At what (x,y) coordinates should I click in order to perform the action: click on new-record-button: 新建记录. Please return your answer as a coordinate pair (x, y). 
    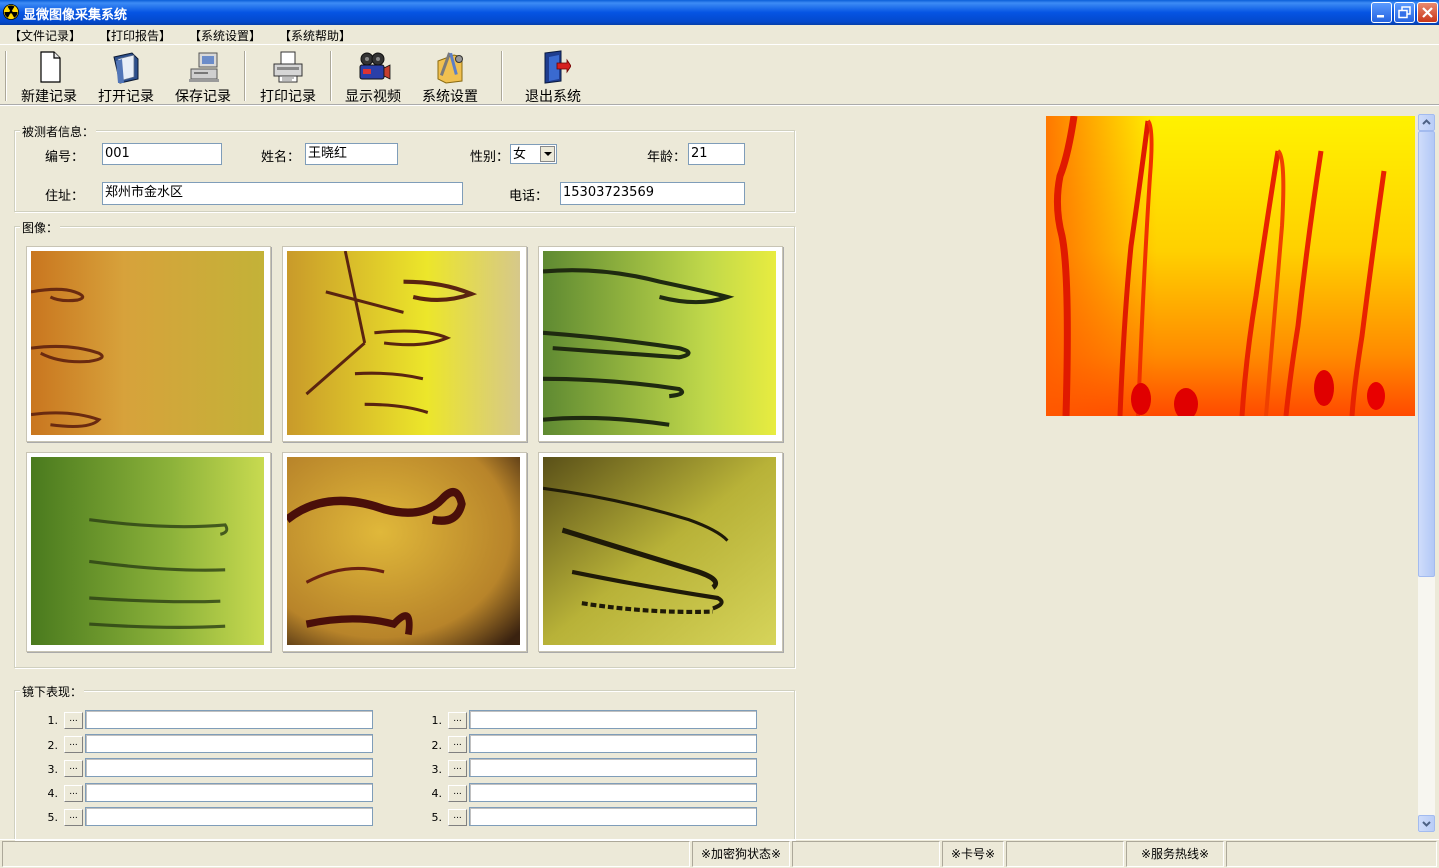
    Looking at the image, I should click on (49, 77).